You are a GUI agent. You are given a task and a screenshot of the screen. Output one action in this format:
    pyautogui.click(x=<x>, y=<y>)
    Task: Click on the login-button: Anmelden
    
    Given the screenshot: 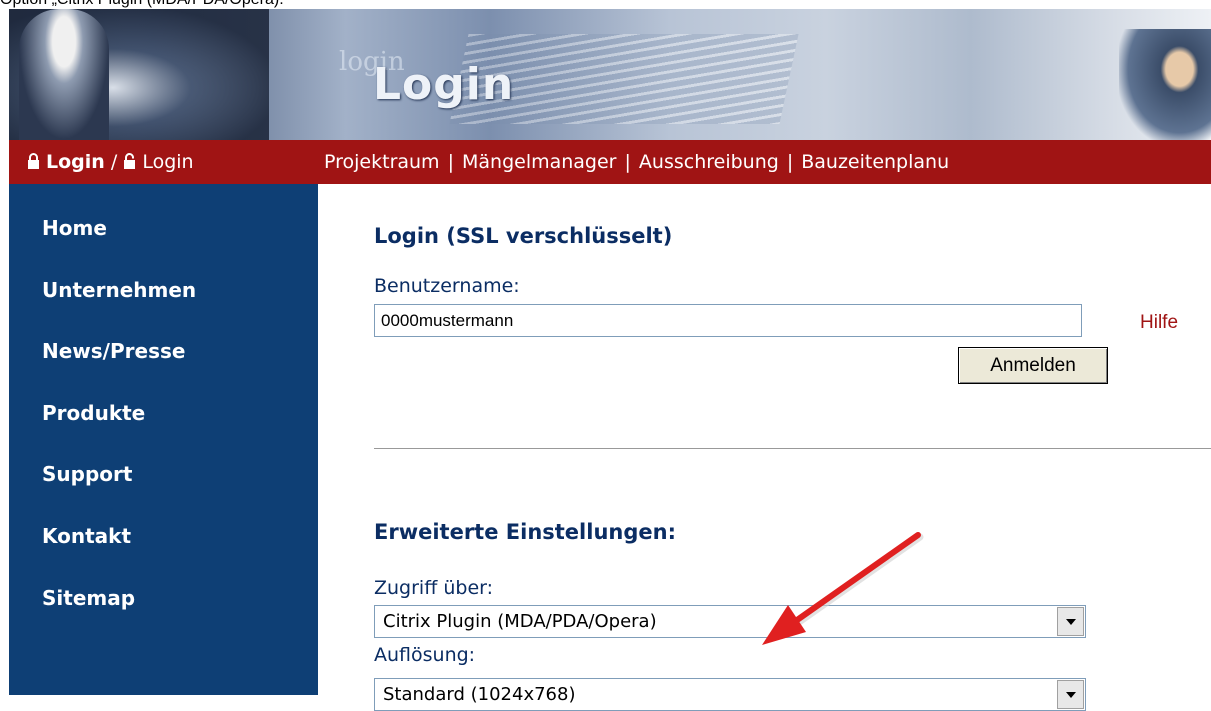 What is the action you would take?
    pyautogui.click(x=1033, y=365)
    